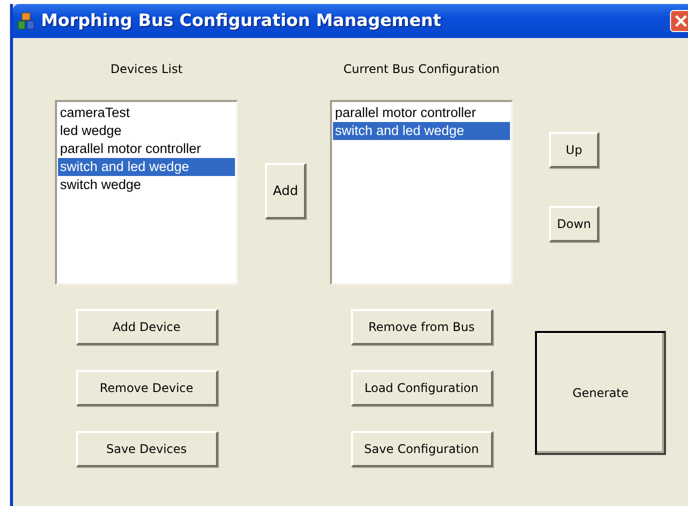 The image size is (688, 506). I want to click on devices-list: cameraTest led wedge parallel motor controller switch and led wedge switch wedge, so click(146, 192).